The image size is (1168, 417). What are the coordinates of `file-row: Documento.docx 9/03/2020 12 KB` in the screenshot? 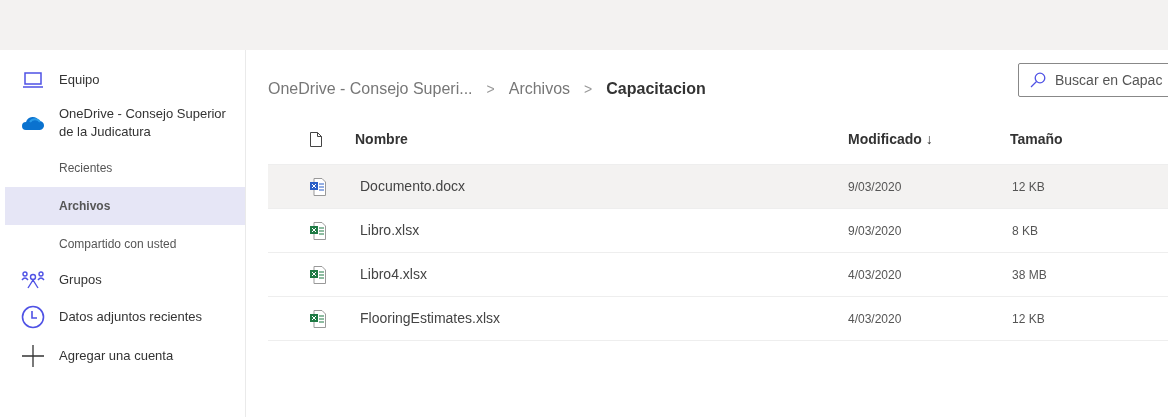 It's located at (718, 187).